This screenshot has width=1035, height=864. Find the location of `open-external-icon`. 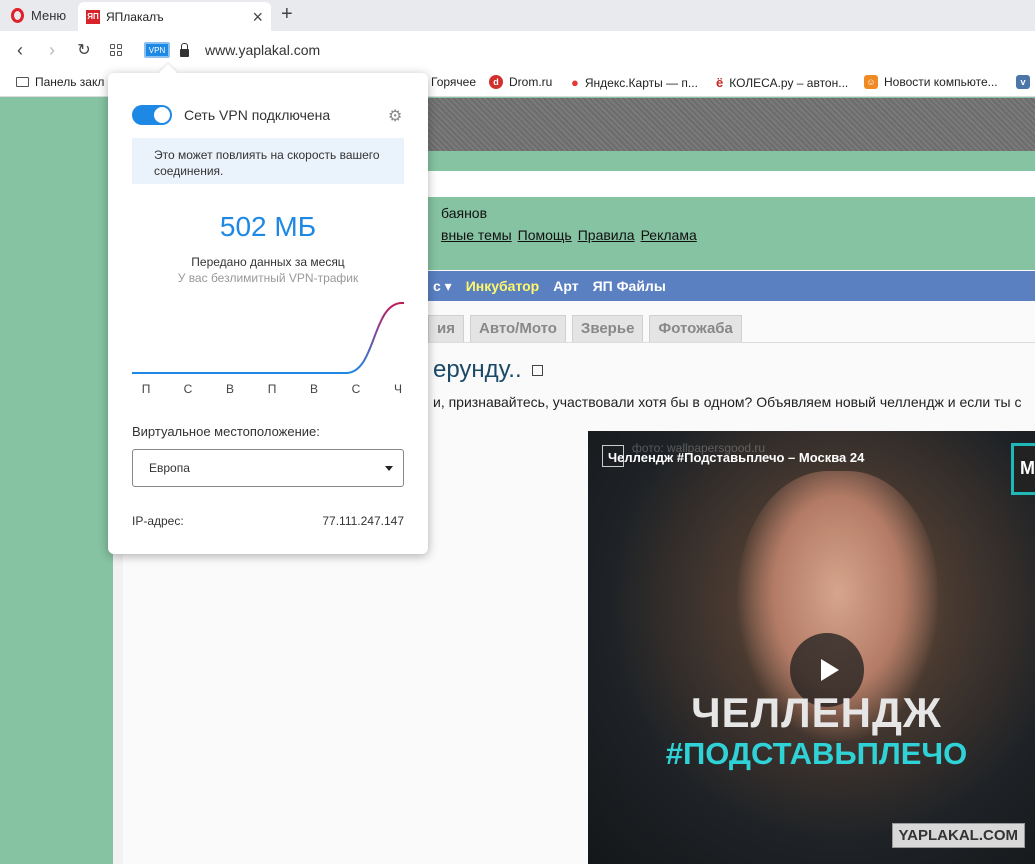

open-external-icon is located at coordinates (537, 370).